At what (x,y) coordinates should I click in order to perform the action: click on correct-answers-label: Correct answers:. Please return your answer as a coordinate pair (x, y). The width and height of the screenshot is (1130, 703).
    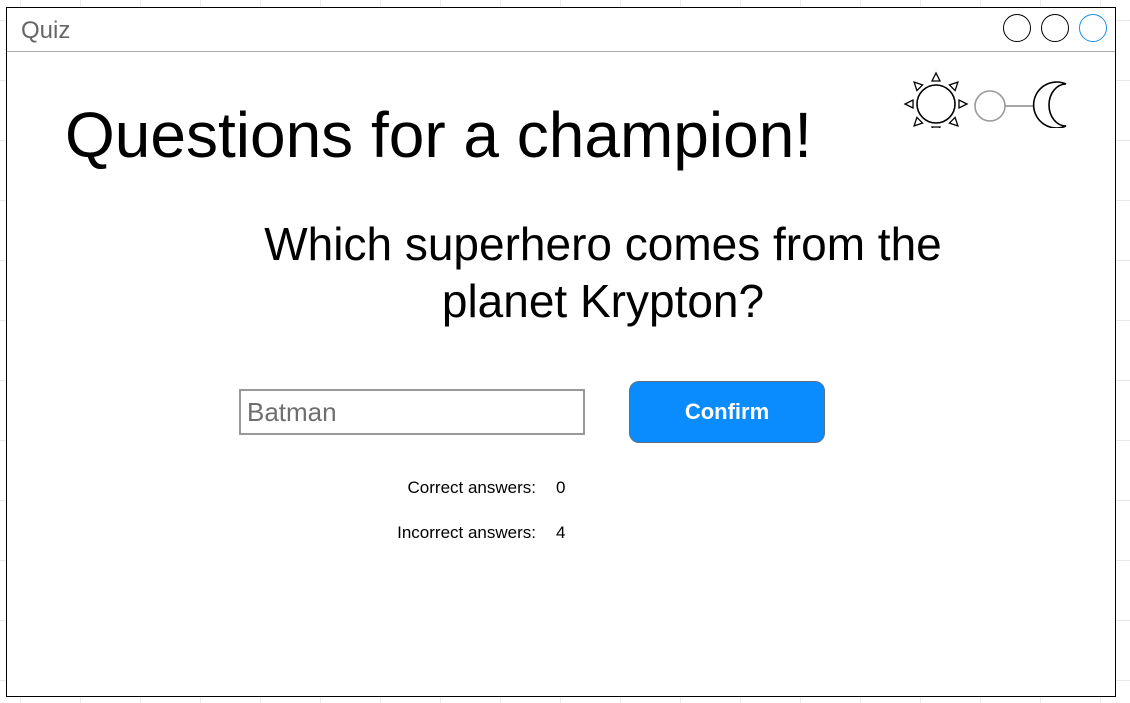
    Looking at the image, I should click on (471, 487).